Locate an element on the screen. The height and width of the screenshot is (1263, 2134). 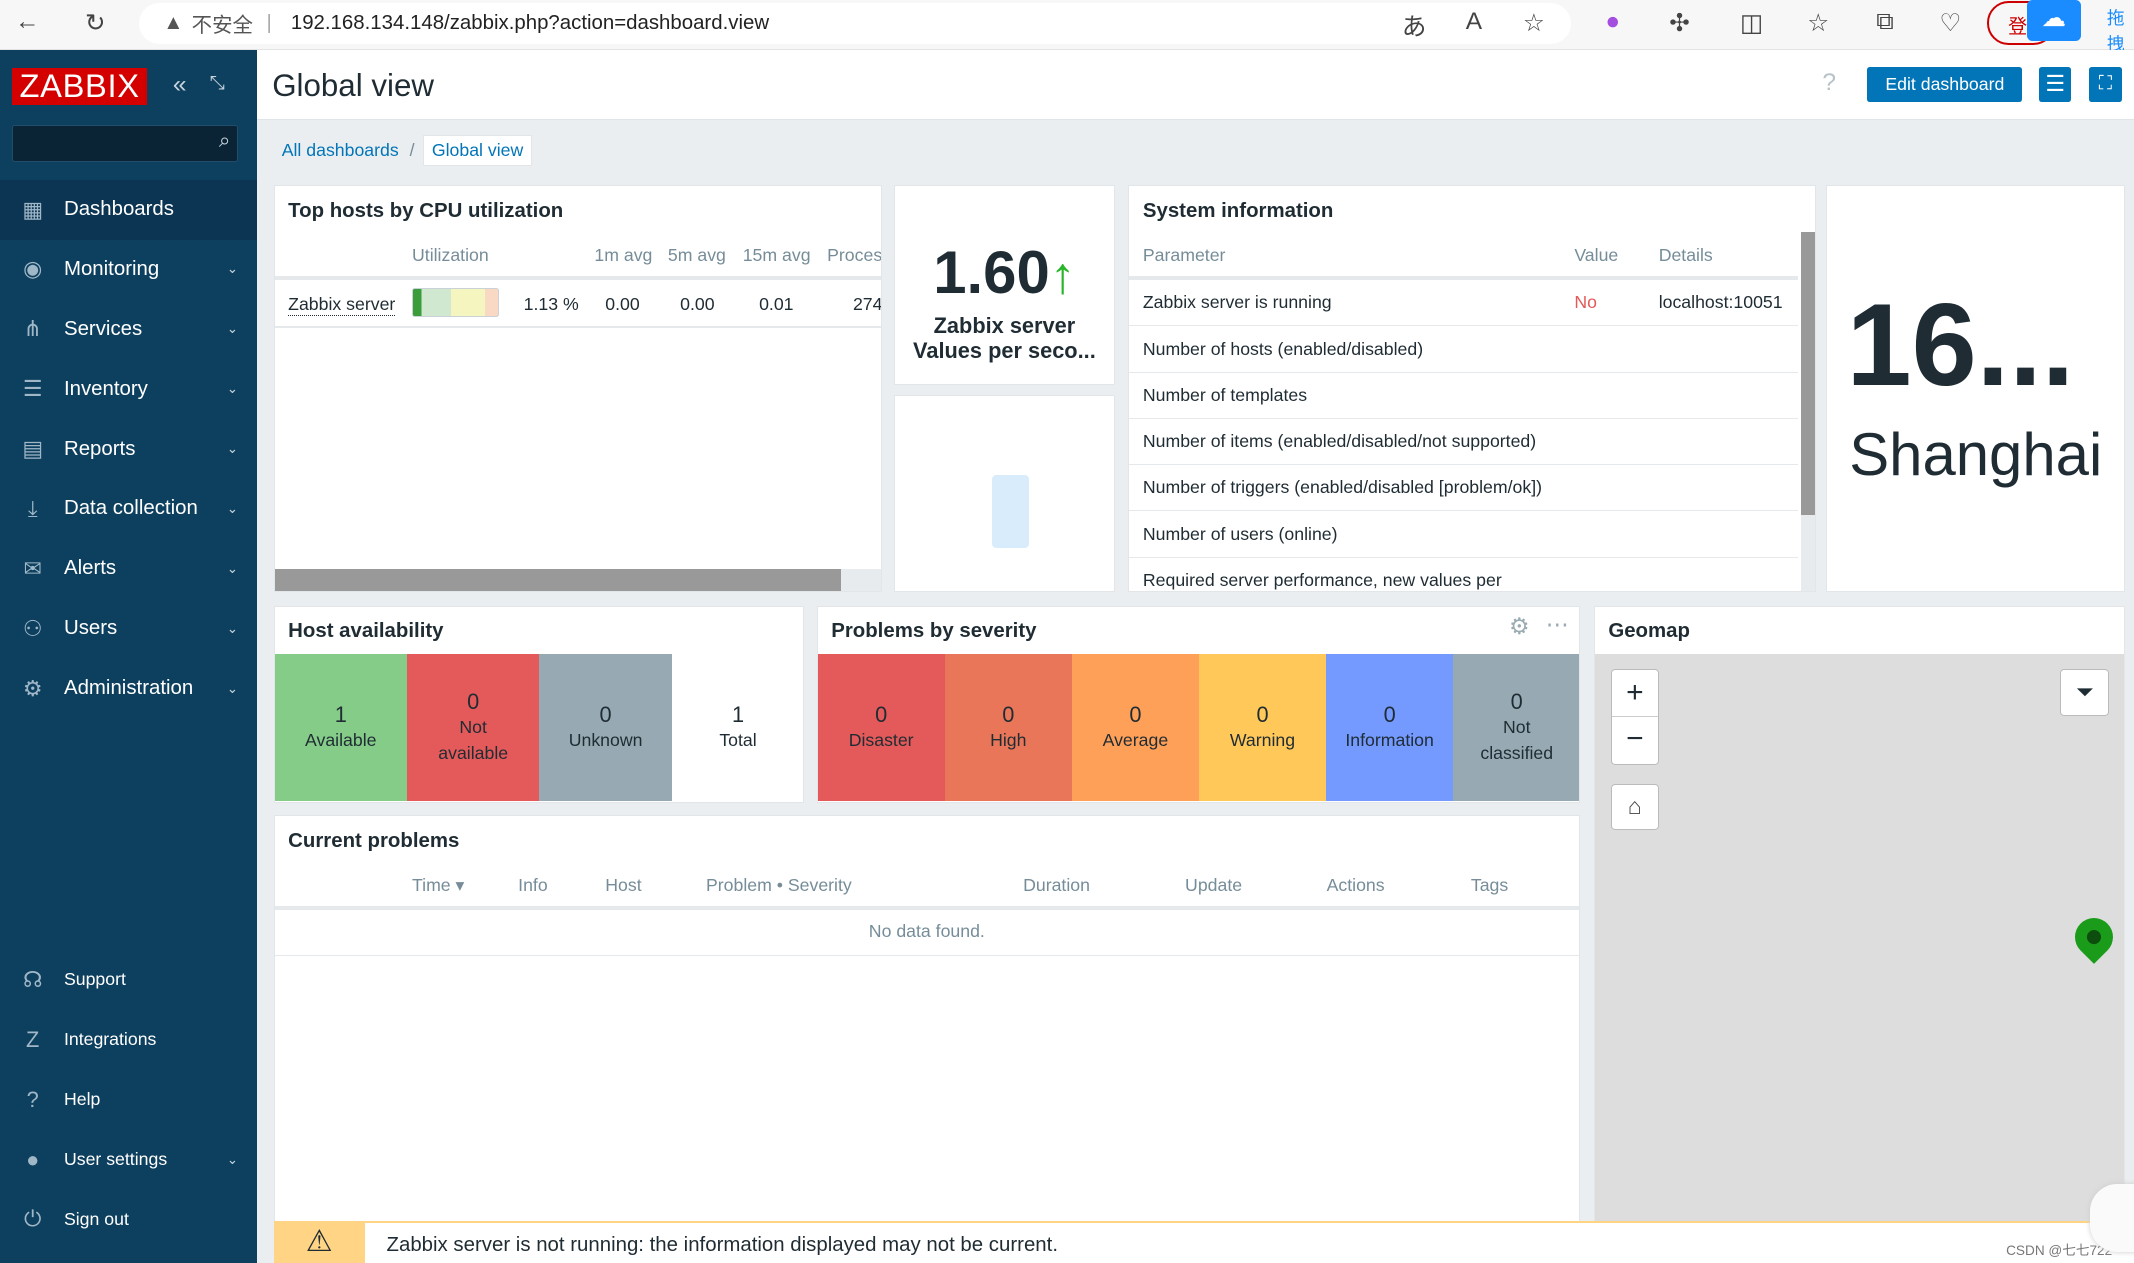
widget-title: Current problems is located at coordinates (374, 840).